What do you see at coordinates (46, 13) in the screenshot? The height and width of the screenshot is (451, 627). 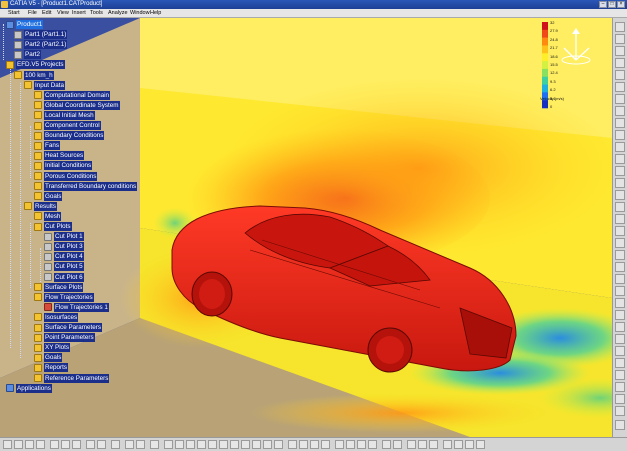 I see `menu-edit: Edit` at bounding box center [46, 13].